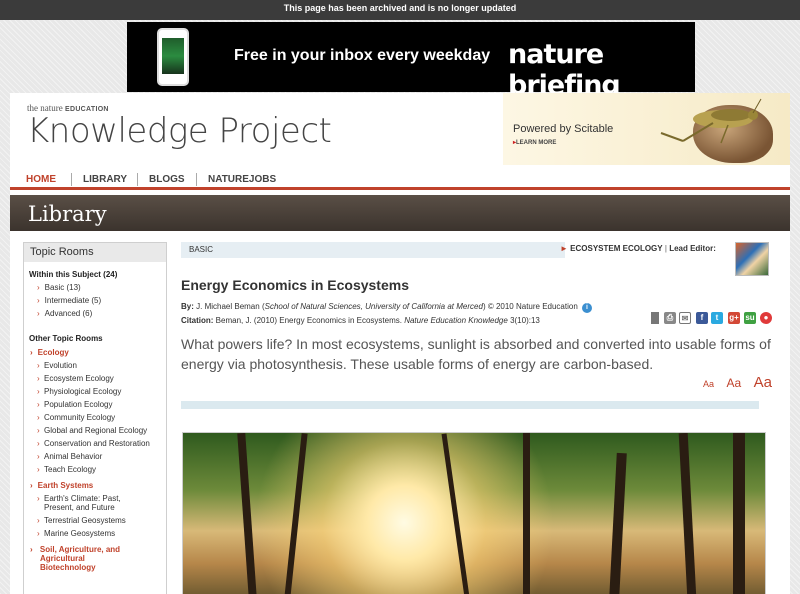 Image resolution: width=800 pixels, height=594 pixels. What do you see at coordinates (101, 469) in the screenshot?
I see `topic-teach-ecology: Teach Ecology` at bounding box center [101, 469].